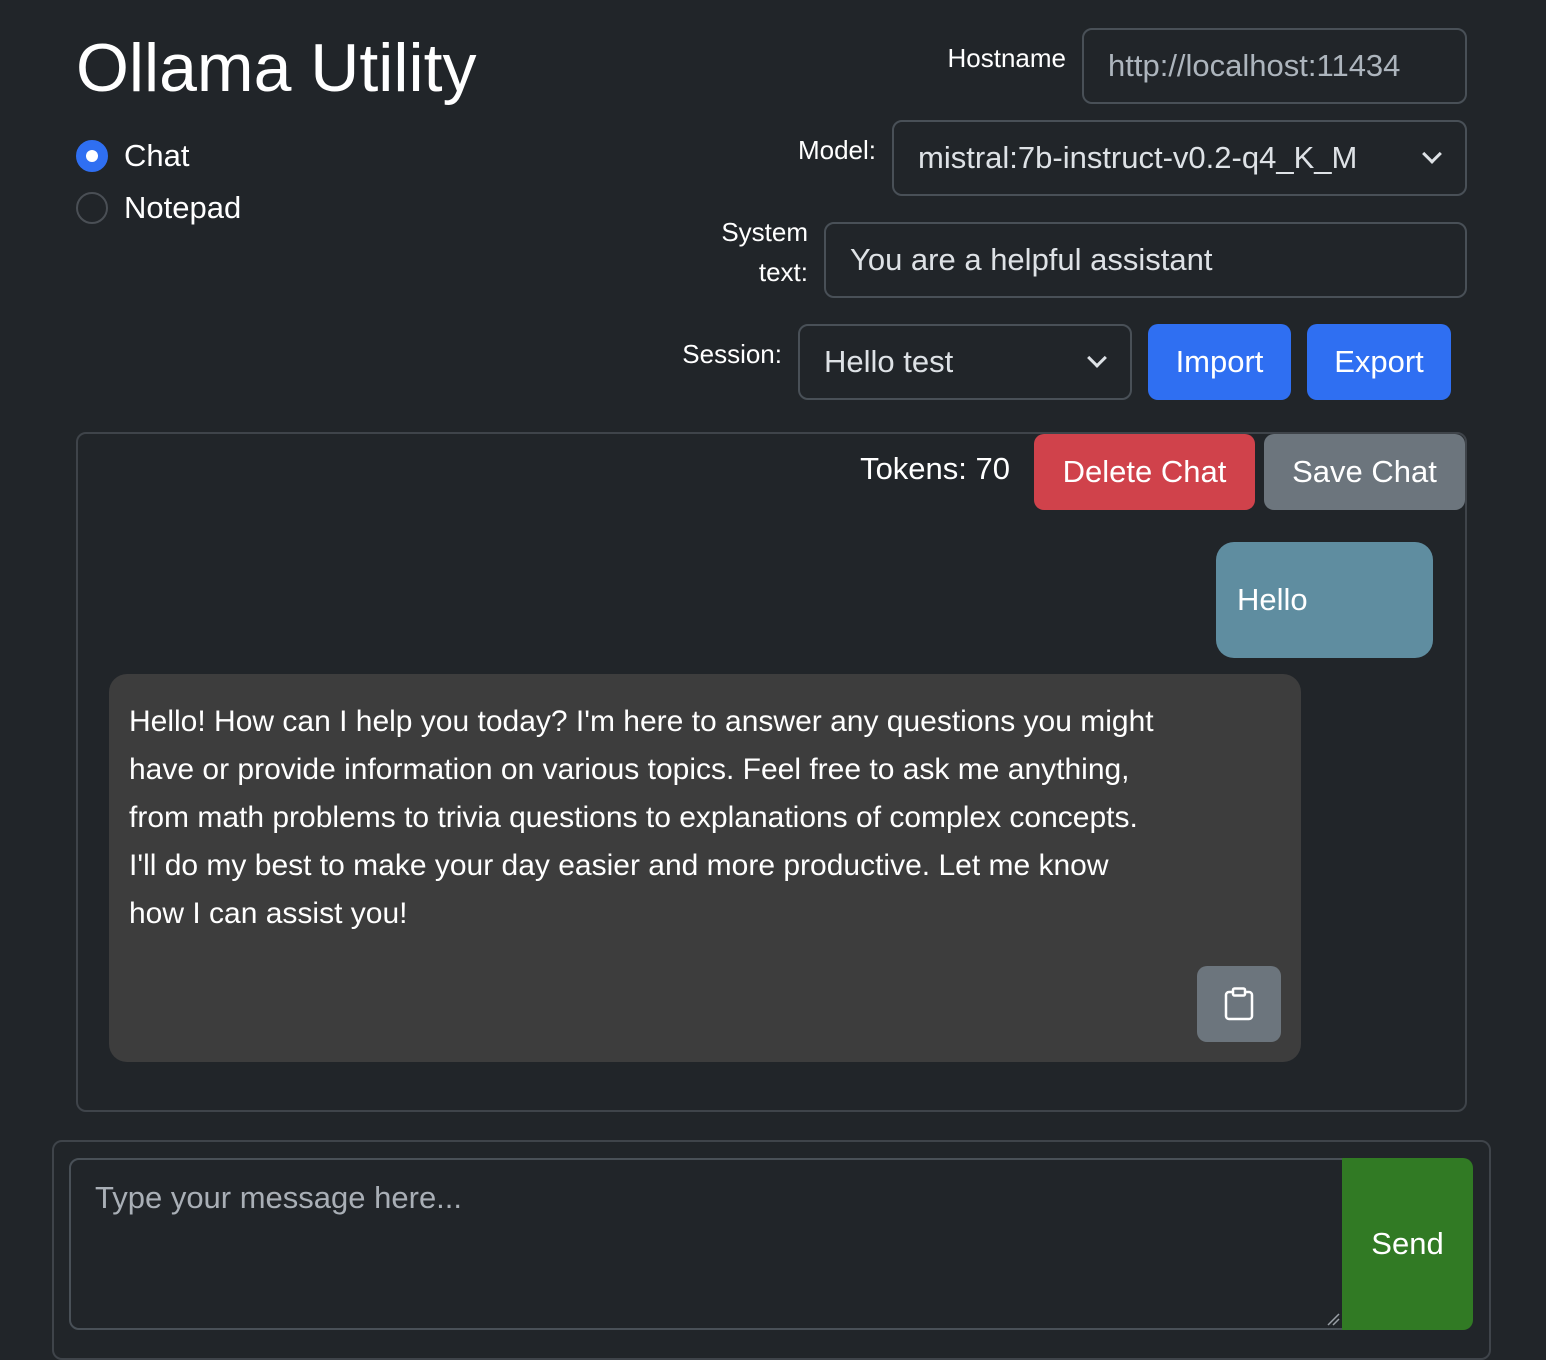 Image resolution: width=1546 pixels, height=1360 pixels. I want to click on copy-button, so click(1239, 1004).